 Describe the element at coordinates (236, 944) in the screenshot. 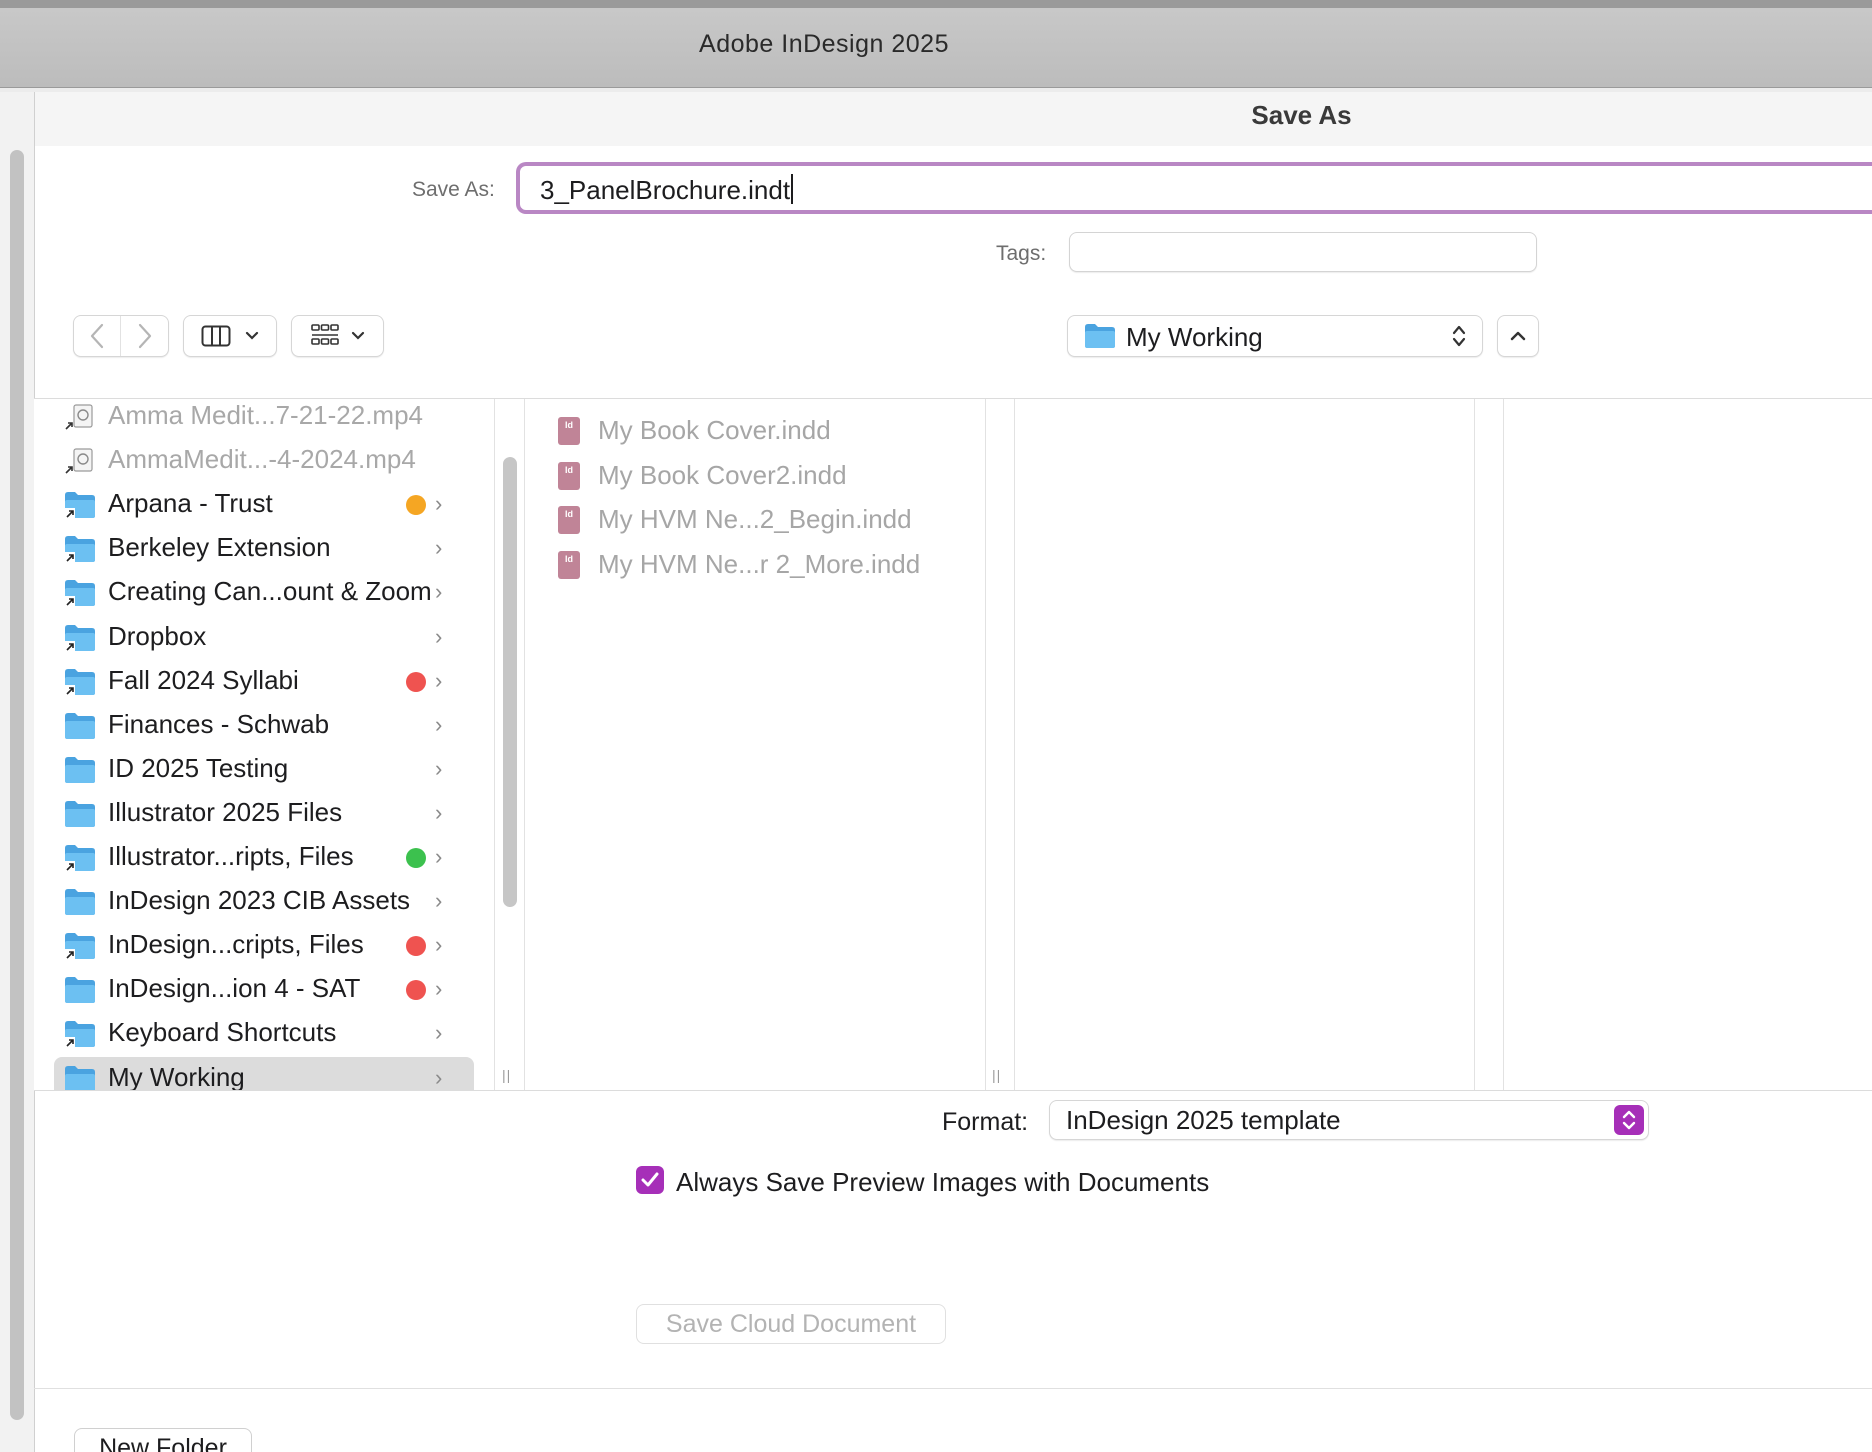

I see `sidebar-item-label: InDesign...cripts, Files` at that location.